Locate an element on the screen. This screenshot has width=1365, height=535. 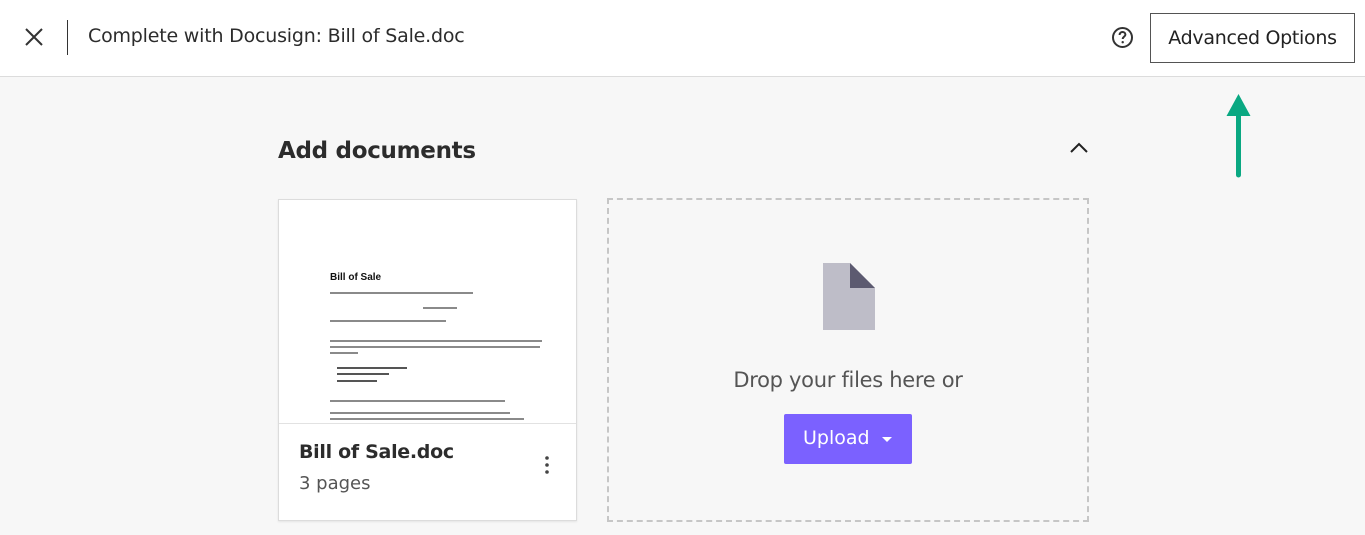
upload-label: Upload is located at coordinates (836, 438).